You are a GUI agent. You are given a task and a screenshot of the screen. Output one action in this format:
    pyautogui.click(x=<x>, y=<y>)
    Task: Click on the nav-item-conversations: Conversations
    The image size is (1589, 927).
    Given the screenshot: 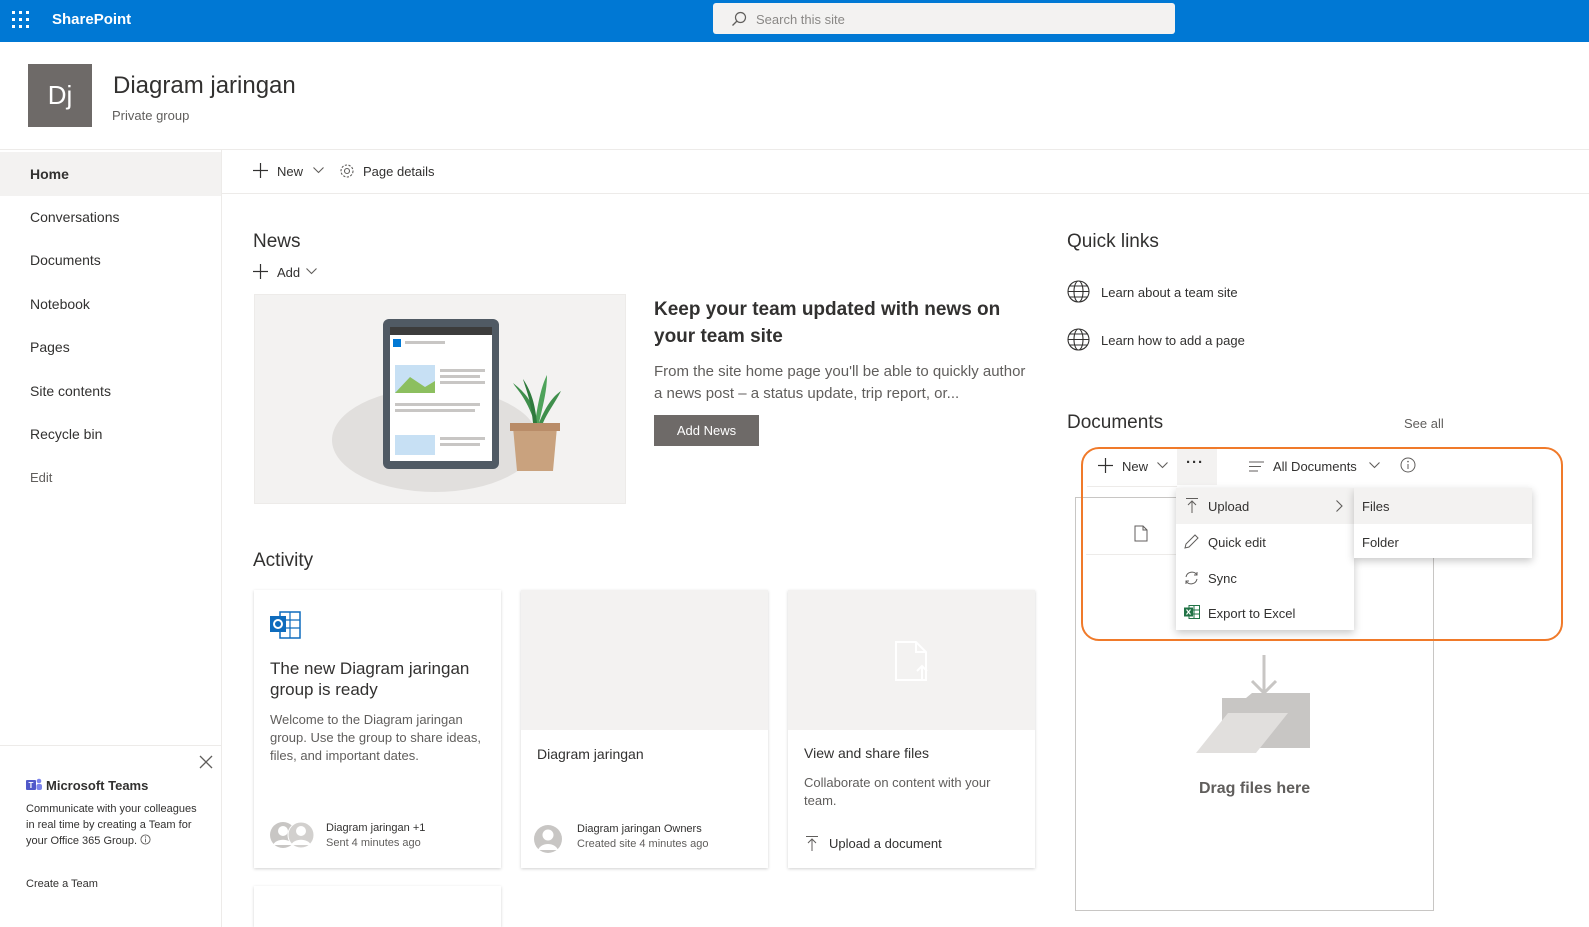 What is the action you would take?
    pyautogui.click(x=110, y=217)
    